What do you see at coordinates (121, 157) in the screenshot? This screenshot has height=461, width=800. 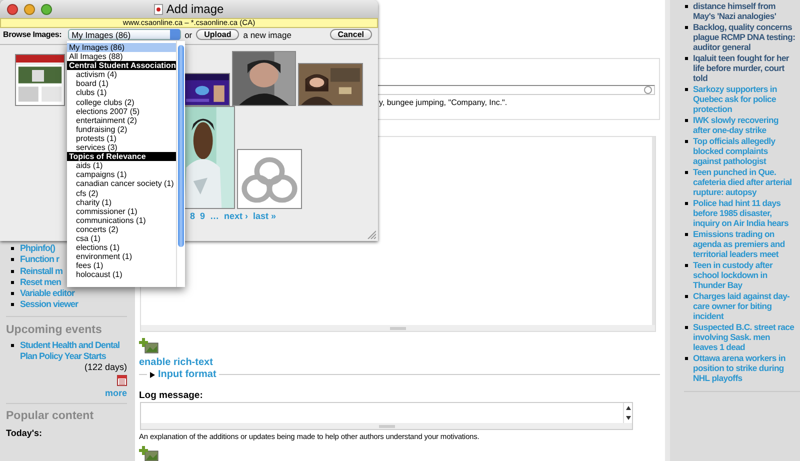 I see `option-group-label: Topics of Relevance` at bounding box center [121, 157].